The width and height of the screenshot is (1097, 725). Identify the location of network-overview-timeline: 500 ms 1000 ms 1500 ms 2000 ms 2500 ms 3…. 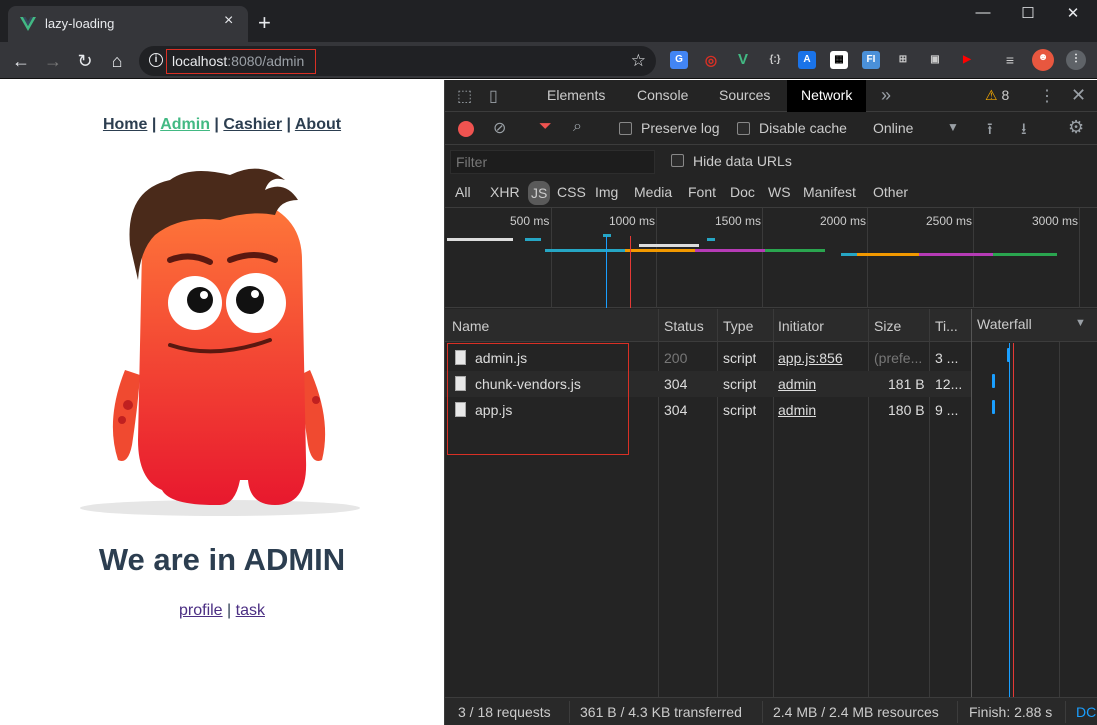
(771, 258).